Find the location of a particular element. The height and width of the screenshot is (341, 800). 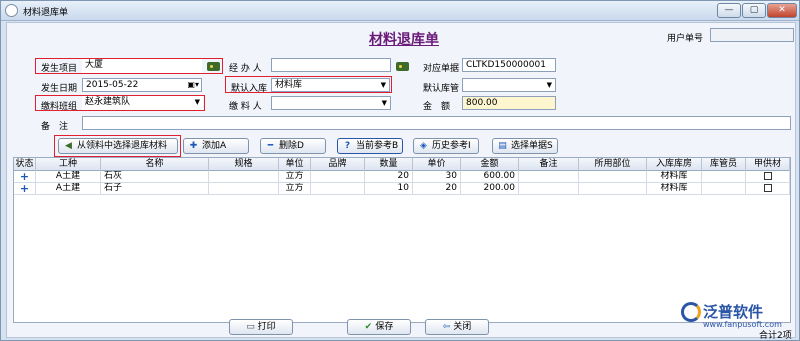

tag-icon: ◀ is located at coordinates (68, 146).